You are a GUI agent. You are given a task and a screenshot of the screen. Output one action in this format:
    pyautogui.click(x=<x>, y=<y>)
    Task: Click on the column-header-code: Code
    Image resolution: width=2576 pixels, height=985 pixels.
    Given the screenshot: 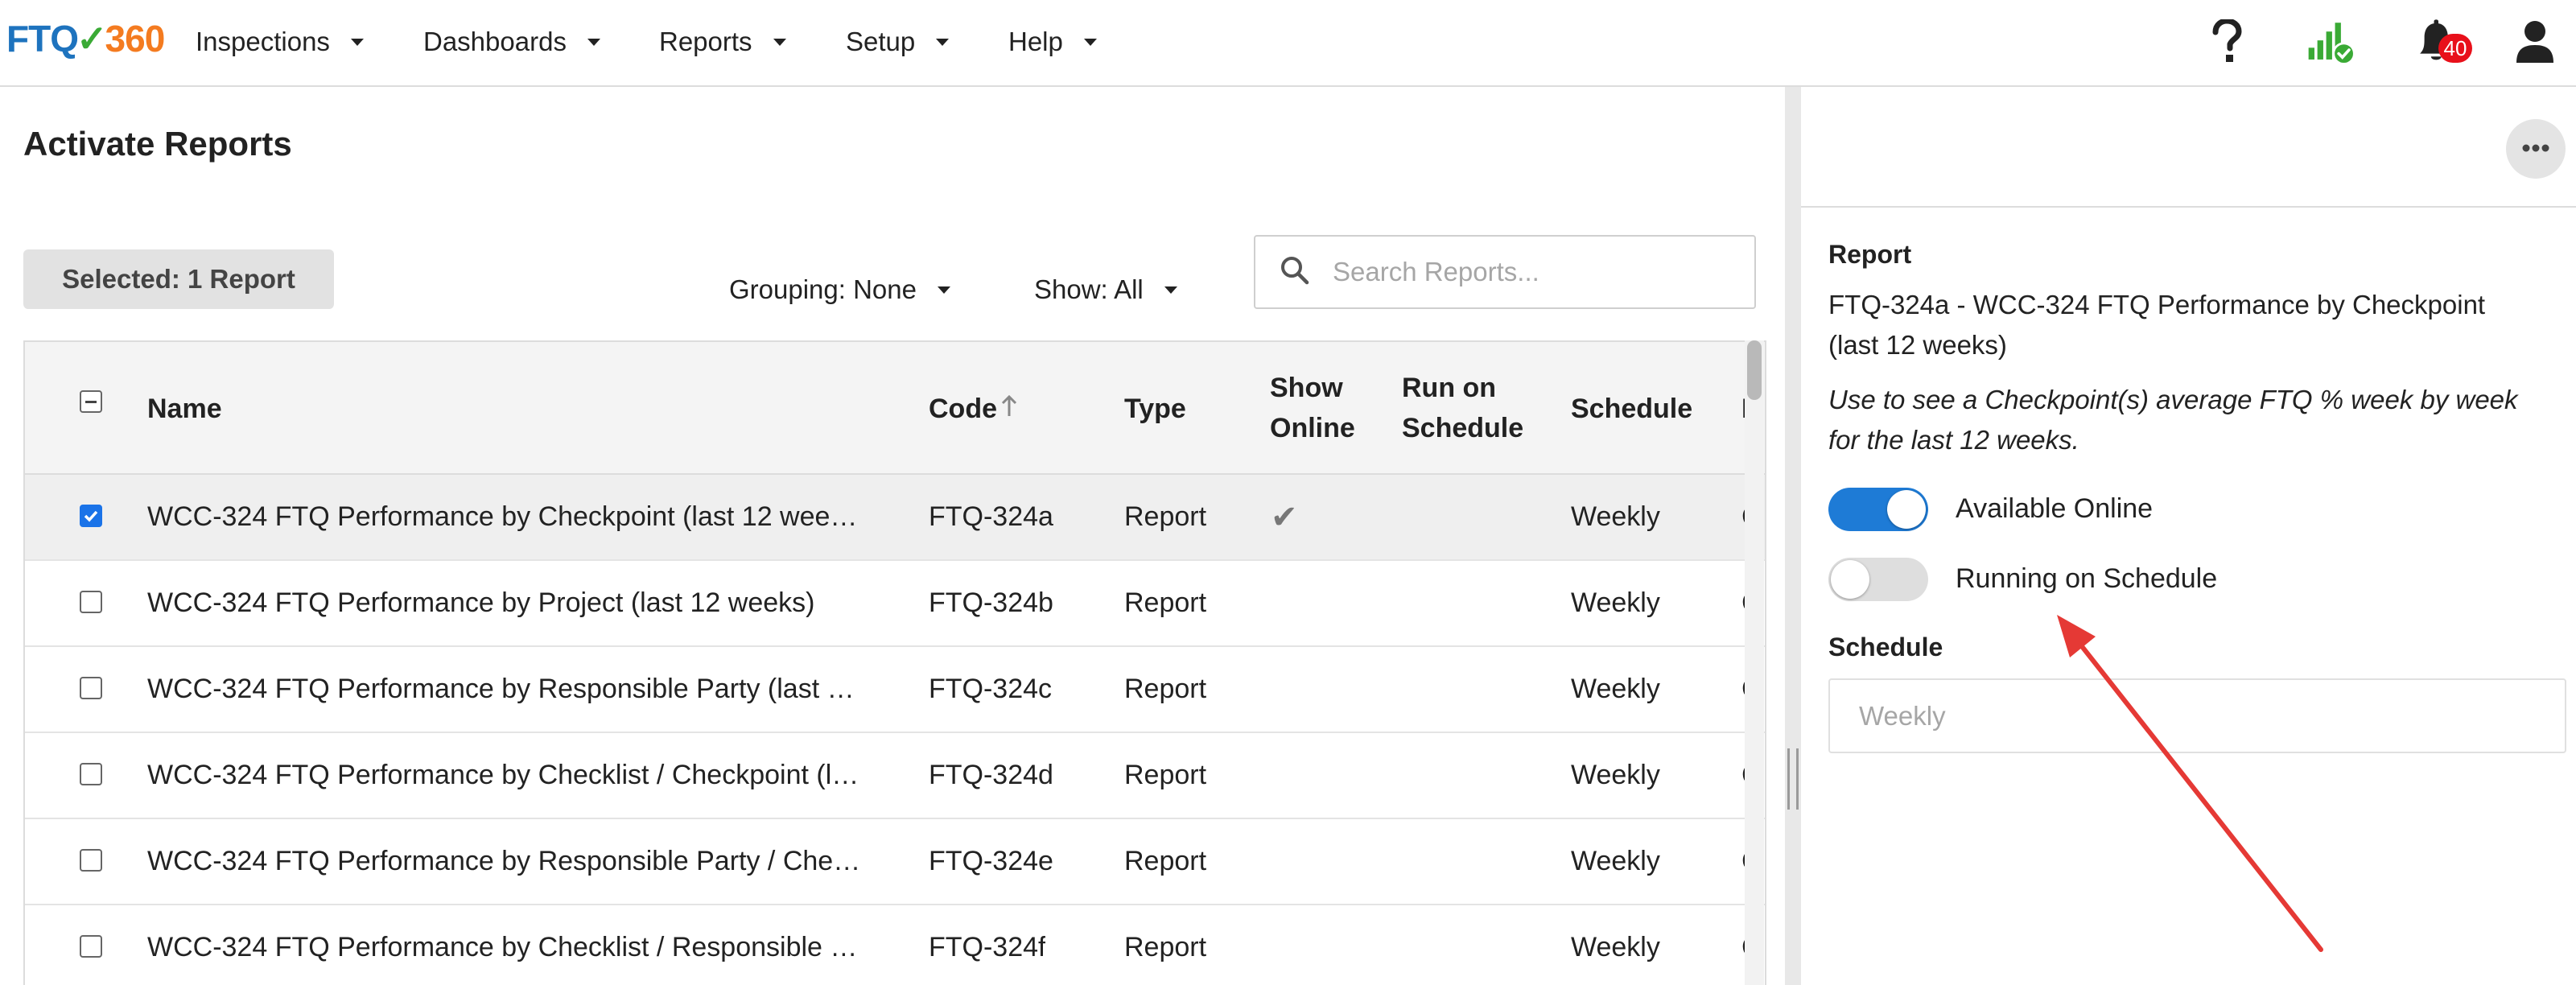 What is the action you would take?
    pyautogui.click(x=973, y=409)
    